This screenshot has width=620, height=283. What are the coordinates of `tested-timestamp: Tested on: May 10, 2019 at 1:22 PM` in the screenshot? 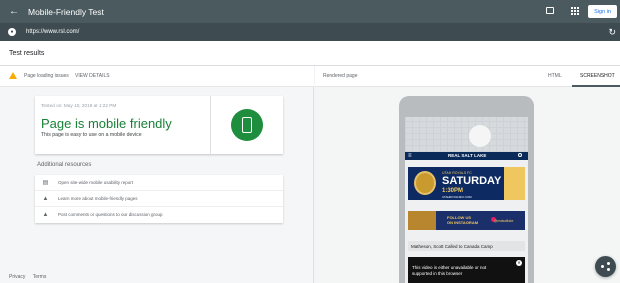 It's located at (79, 105).